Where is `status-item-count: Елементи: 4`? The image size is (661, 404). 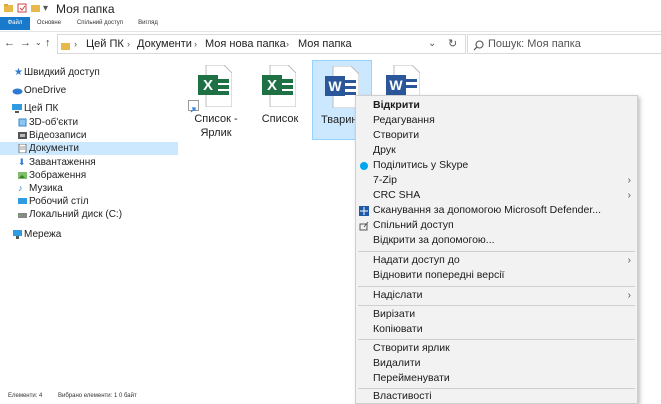 status-item-count: Елементи: 4 is located at coordinates (25, 396).